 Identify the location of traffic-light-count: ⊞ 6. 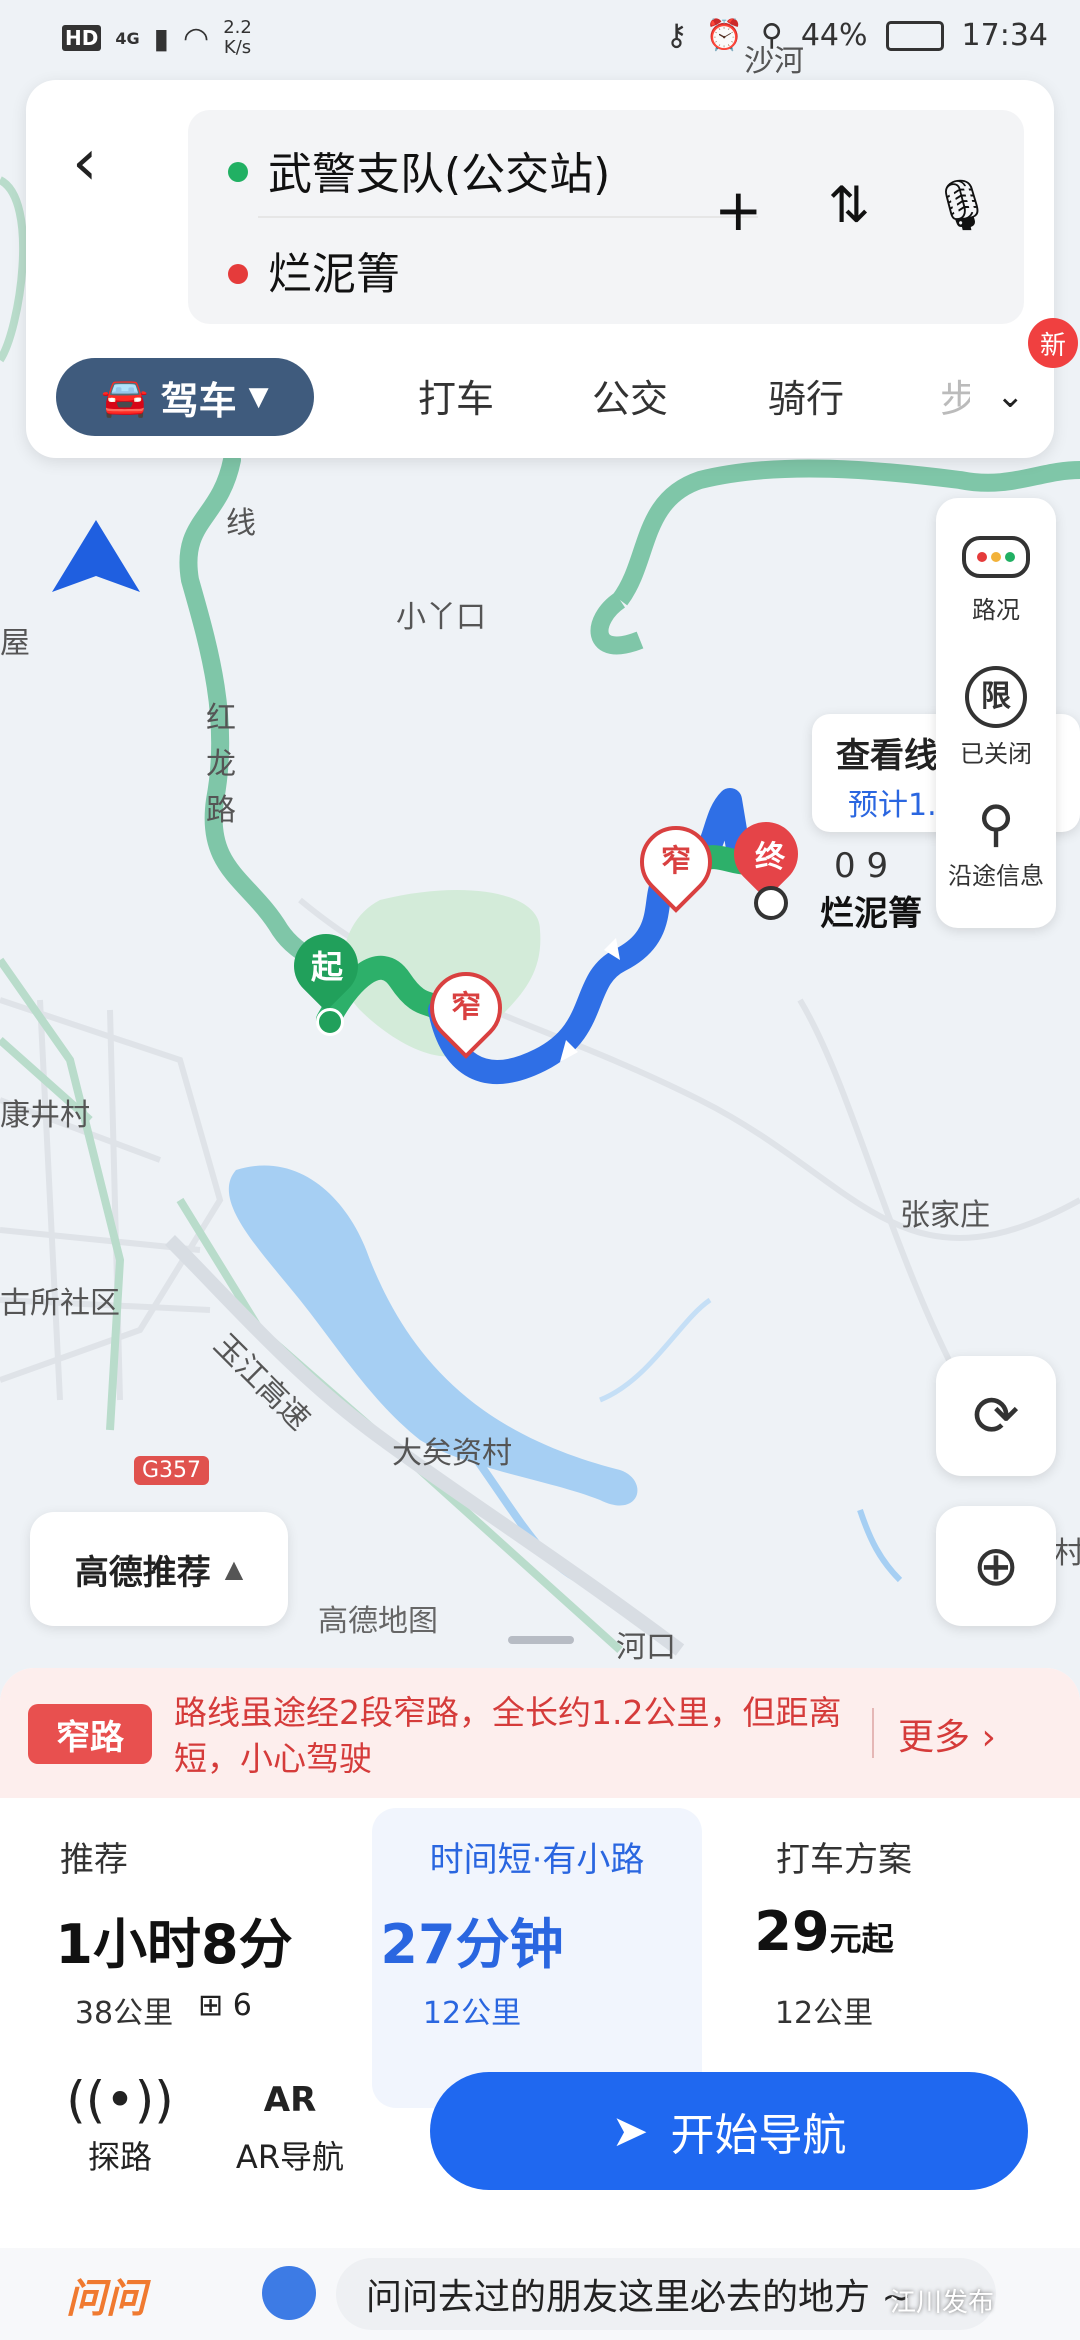
(225, 2005).